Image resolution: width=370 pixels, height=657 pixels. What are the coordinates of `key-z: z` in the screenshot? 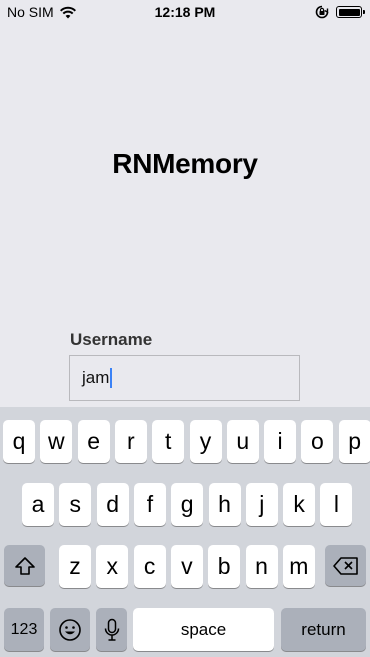 It's located at (75, 566).